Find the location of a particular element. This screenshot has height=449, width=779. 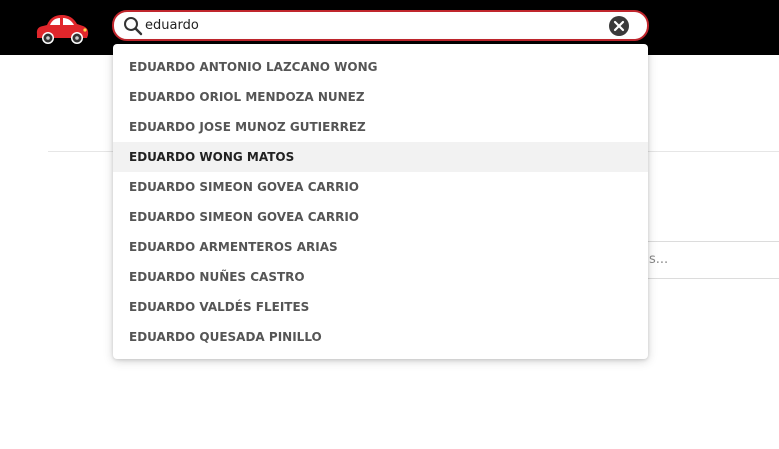

search-bar is located at coordinates (380, 25).